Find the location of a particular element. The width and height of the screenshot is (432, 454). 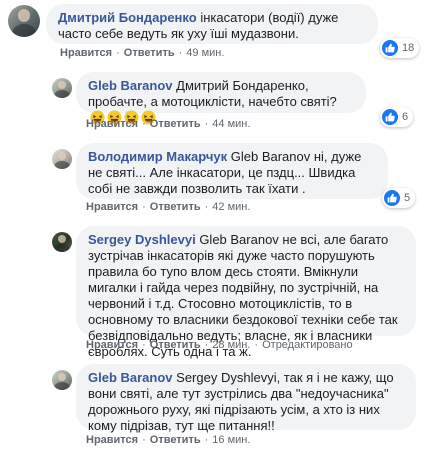

reaction-count: 18 is located at coordinates (400, 48).